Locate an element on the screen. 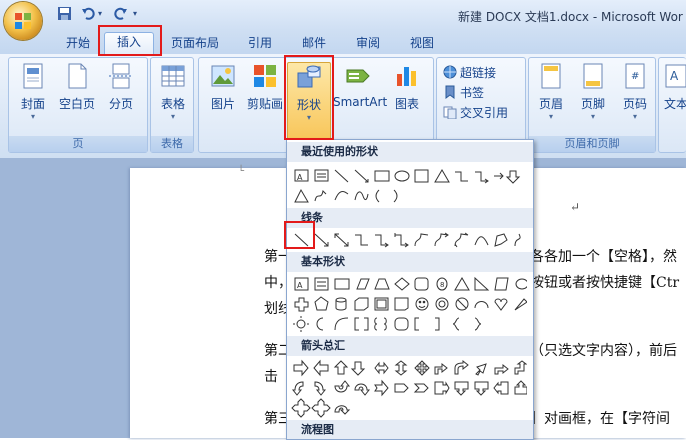 The image size is (686, 440). redo-icon is located at coordinates (120, 14).